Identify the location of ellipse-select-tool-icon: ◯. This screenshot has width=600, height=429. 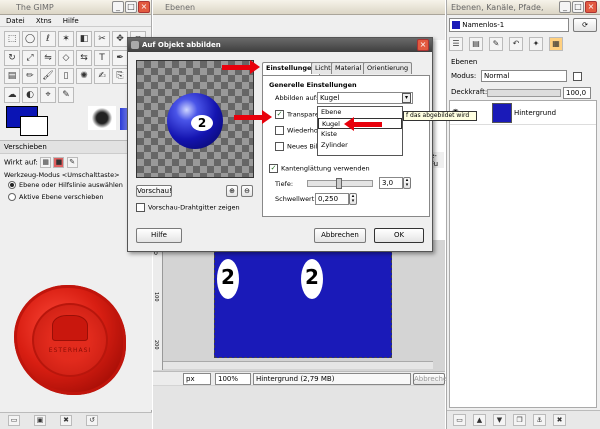
(30, 39).